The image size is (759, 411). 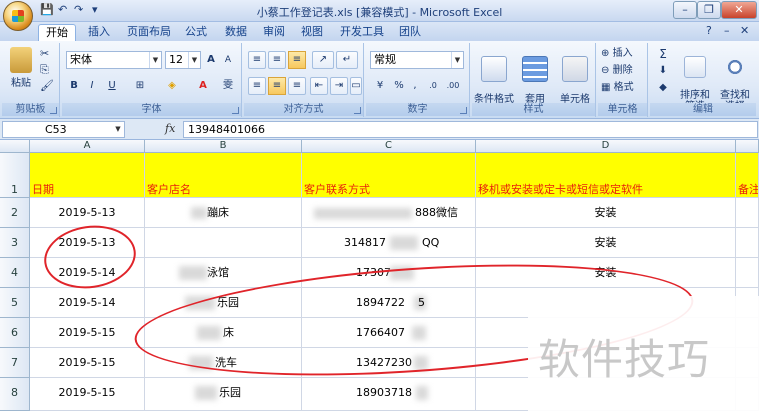 I want to click on number-format-select: 常规 ▼, so click(x=417, y=60).